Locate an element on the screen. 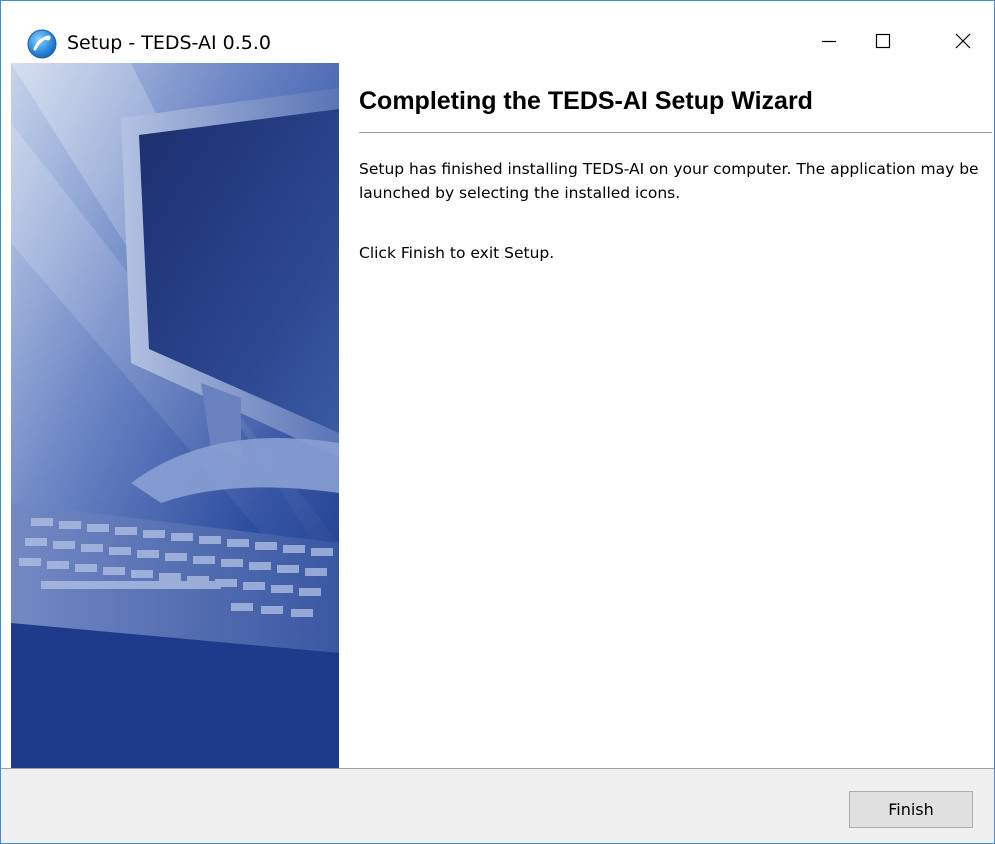  close-icon is located at coordinates (963, 41).